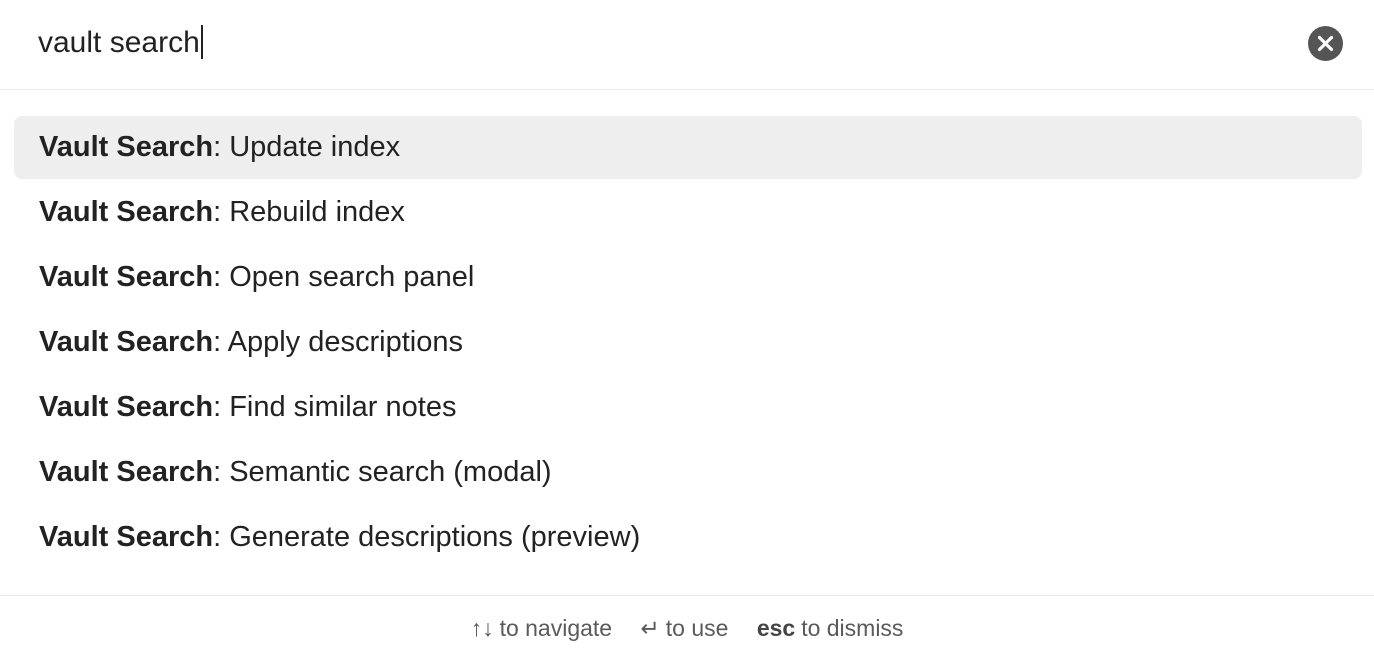 This screenshot has height=656, width=1374. I want to click on command-item-update-index: Vault Search: Update index, so click(688, 147).